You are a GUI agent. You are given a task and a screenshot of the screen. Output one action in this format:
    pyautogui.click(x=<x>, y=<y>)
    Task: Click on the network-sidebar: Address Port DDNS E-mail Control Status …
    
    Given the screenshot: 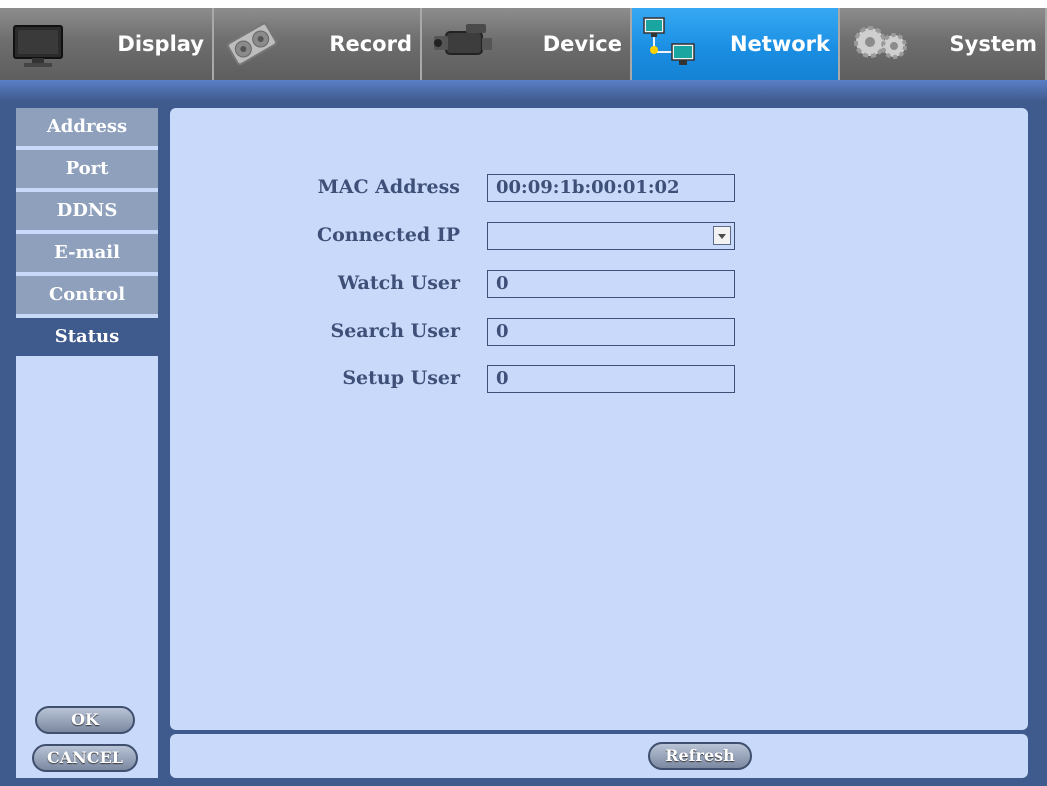 What is the action you would take?
    pyautogui.click(x=87, y=443)
    